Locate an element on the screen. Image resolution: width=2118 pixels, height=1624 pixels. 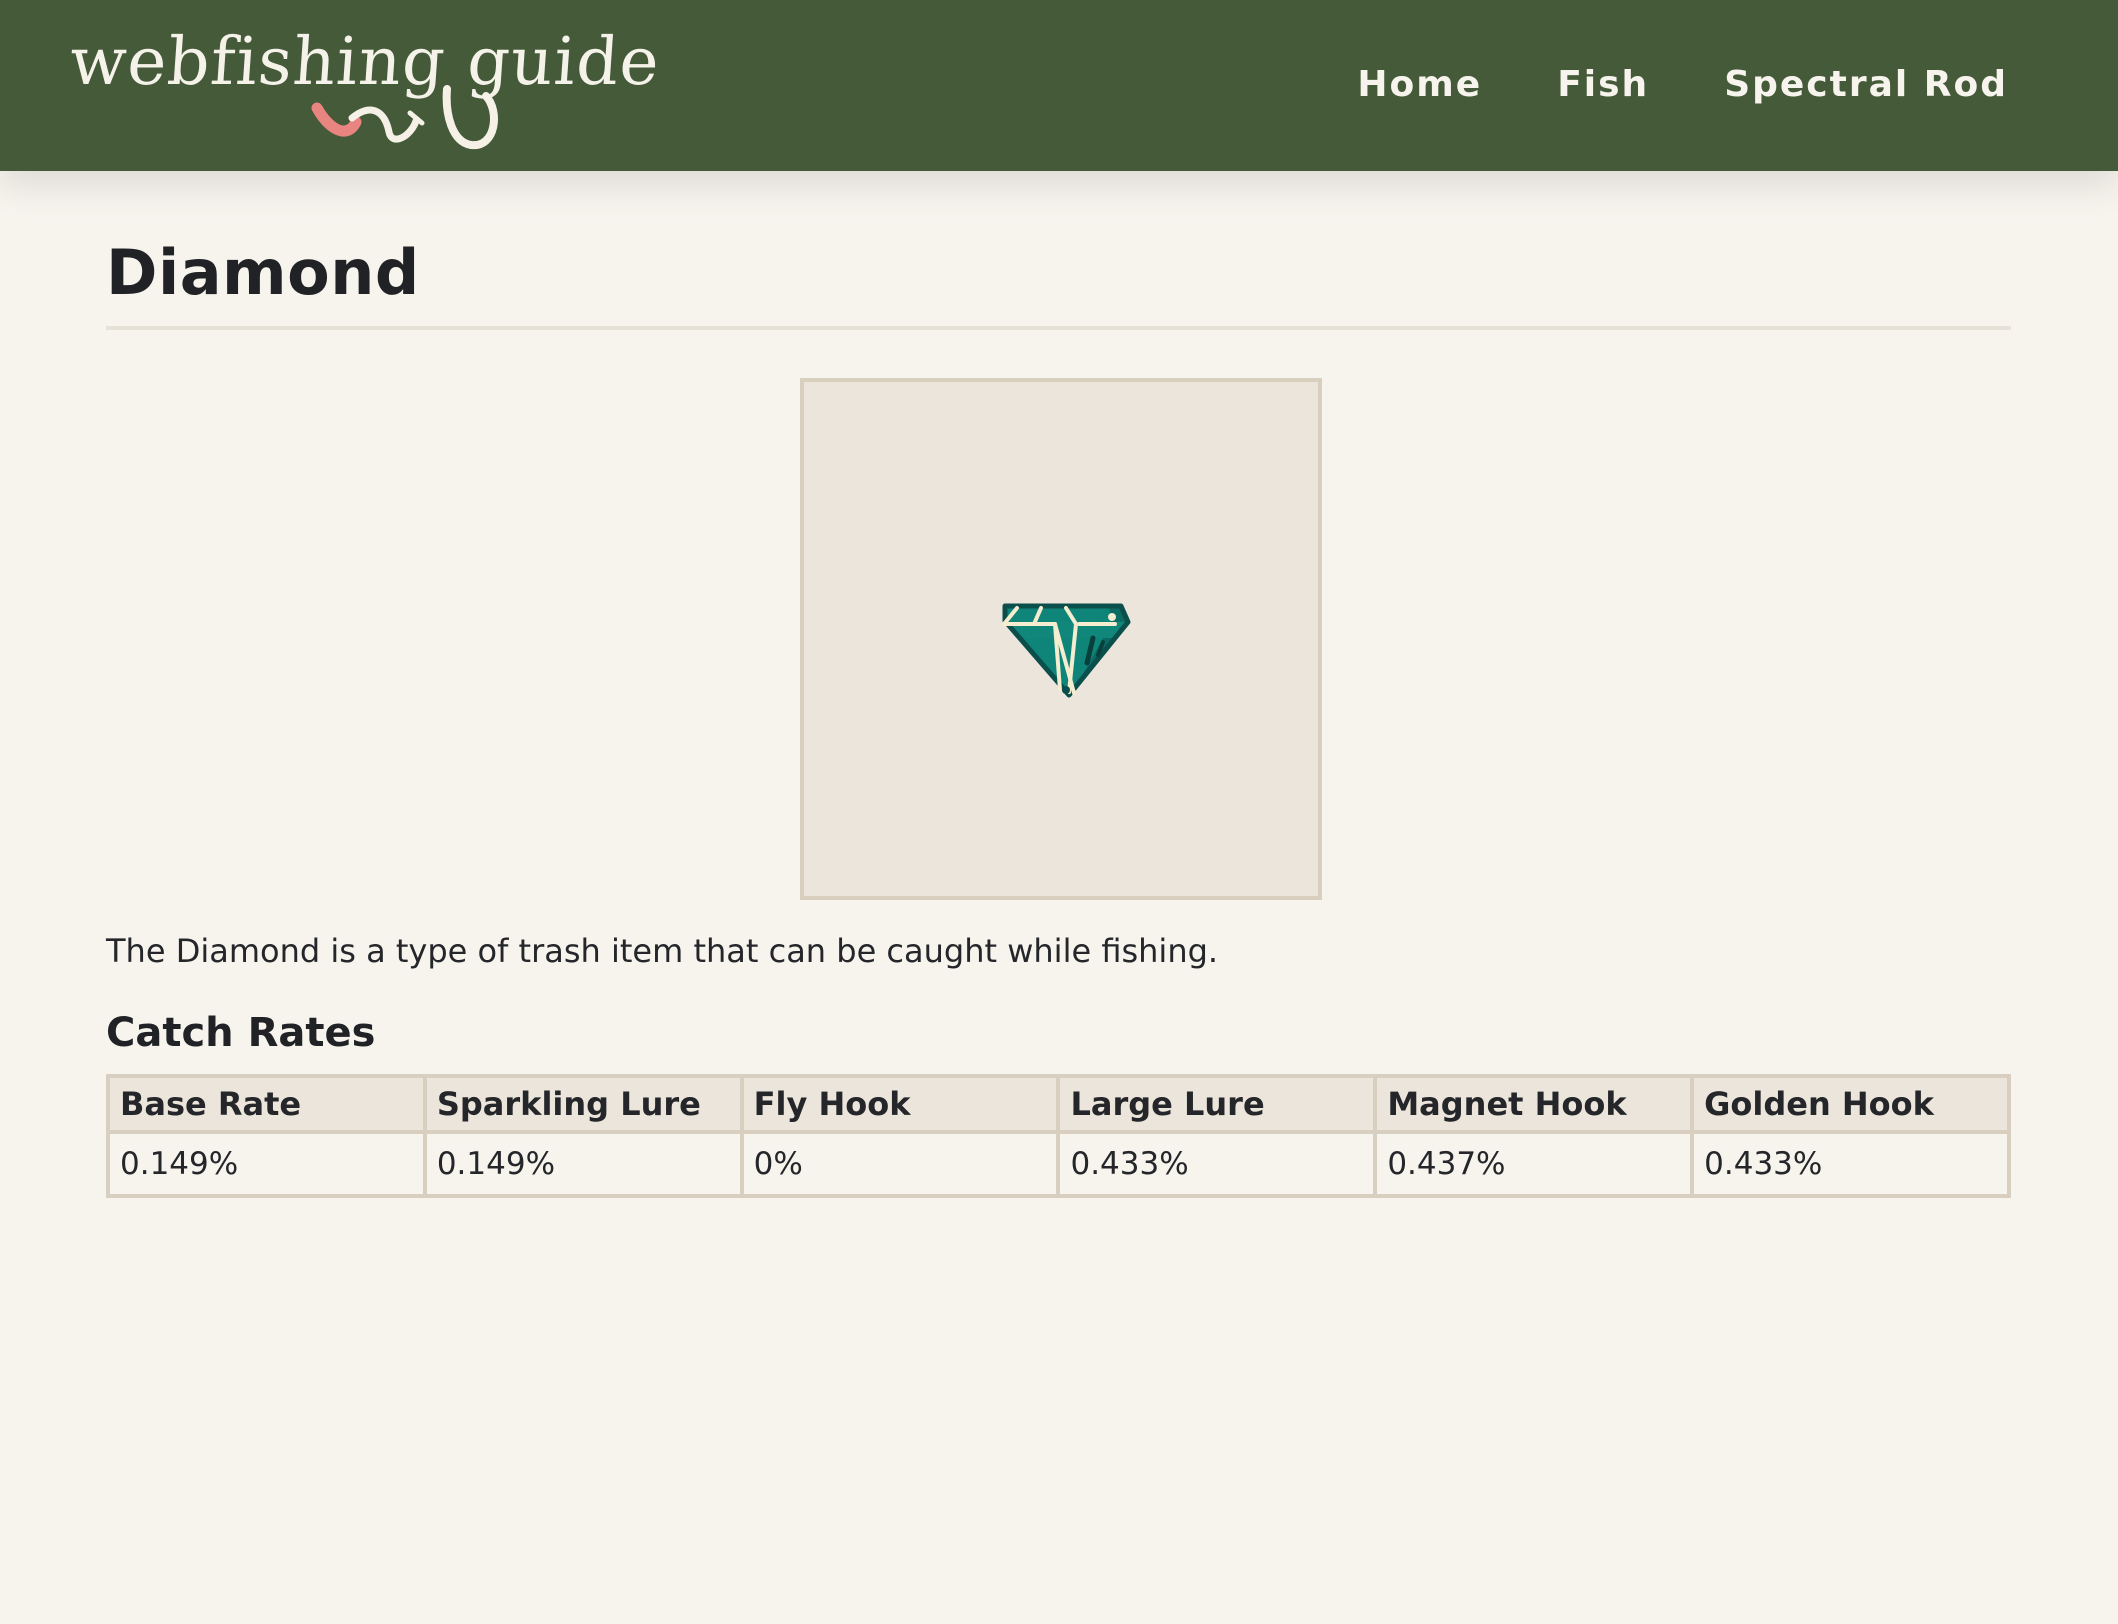
magnet-hook-value: 0.437% is located at coordinates (1534, 1164).